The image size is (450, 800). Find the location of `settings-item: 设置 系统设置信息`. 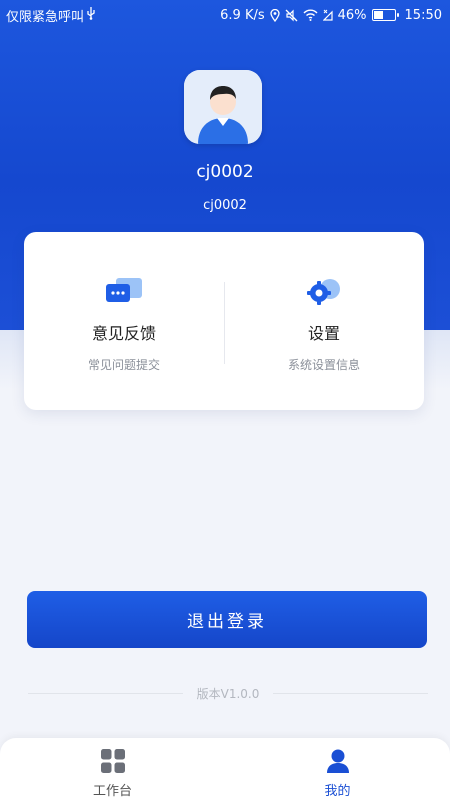

settings-item: 设置 系统设置信息 is located at coordinates (324, 321).